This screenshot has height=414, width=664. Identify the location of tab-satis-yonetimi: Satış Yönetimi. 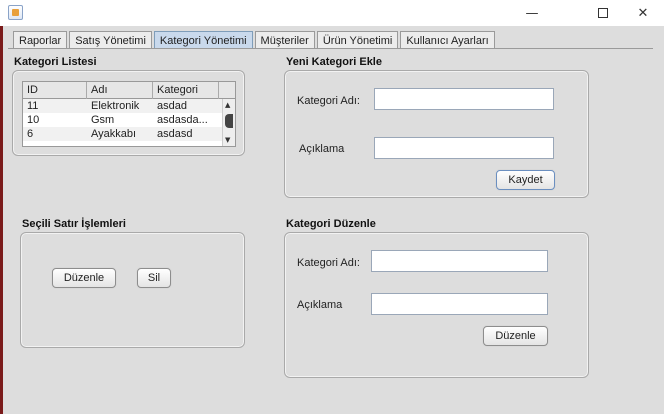
(110, 40).